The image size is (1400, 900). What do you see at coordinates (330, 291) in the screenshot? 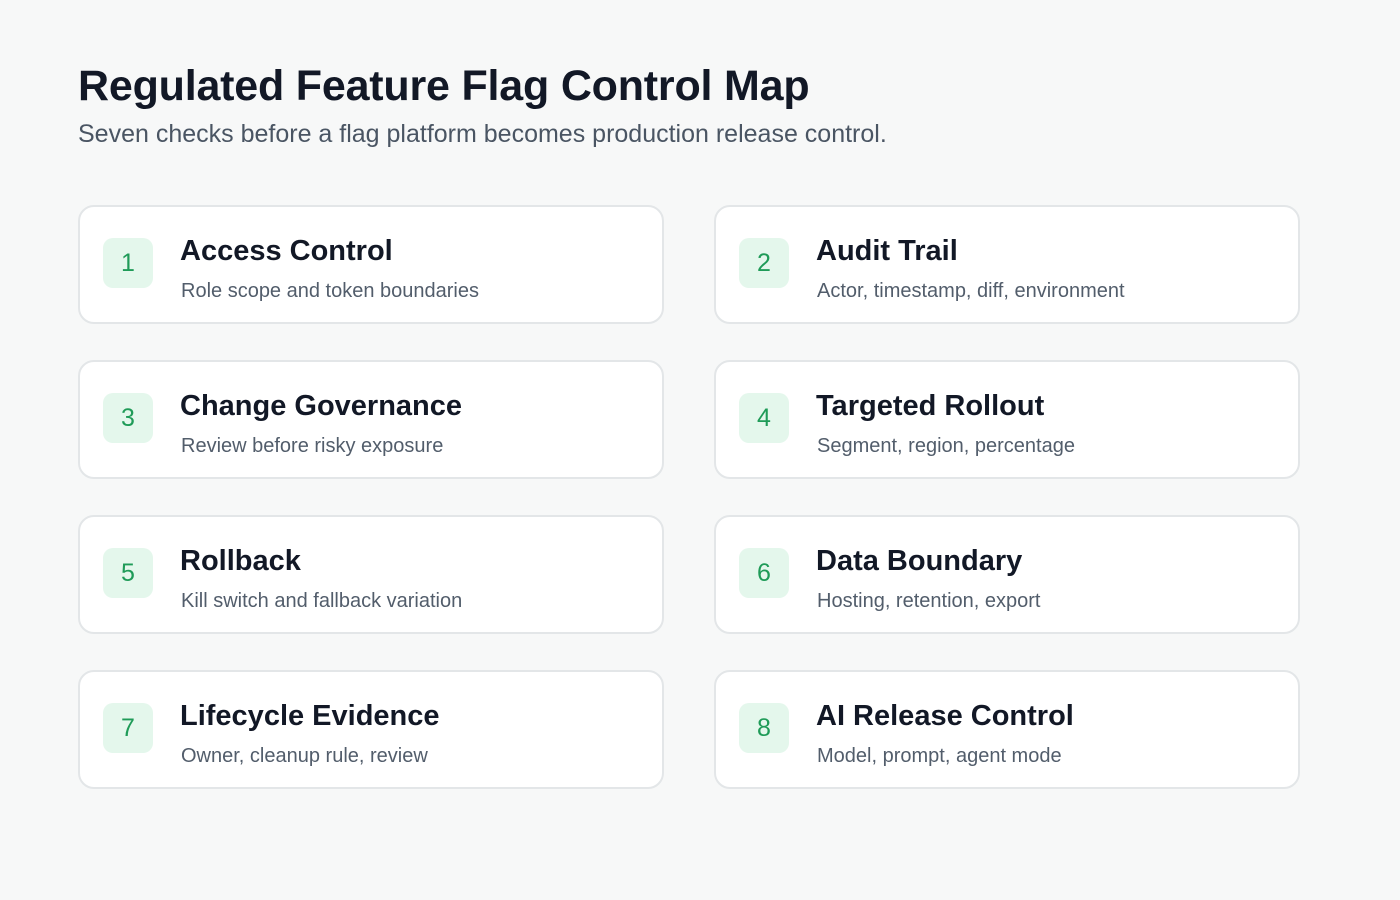
I see `check-description: Role scope and token boundaries` at bounding box center [330, 291].